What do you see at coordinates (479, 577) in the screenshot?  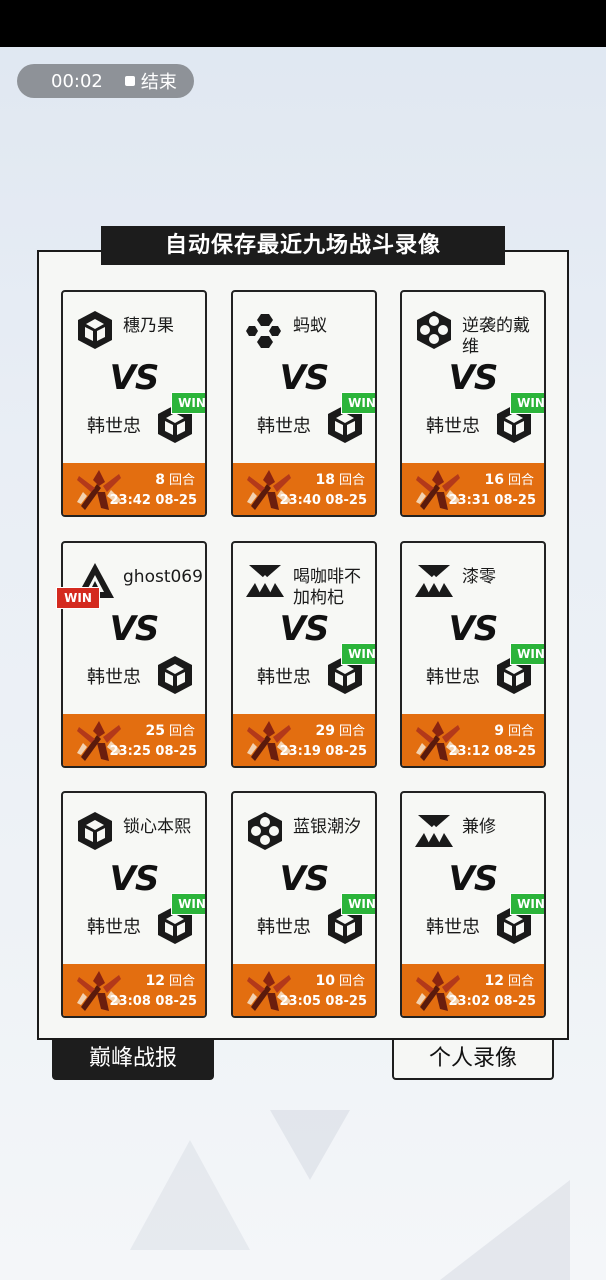 I see `opponent-name: 漆零` at bounding box center [479, 577].